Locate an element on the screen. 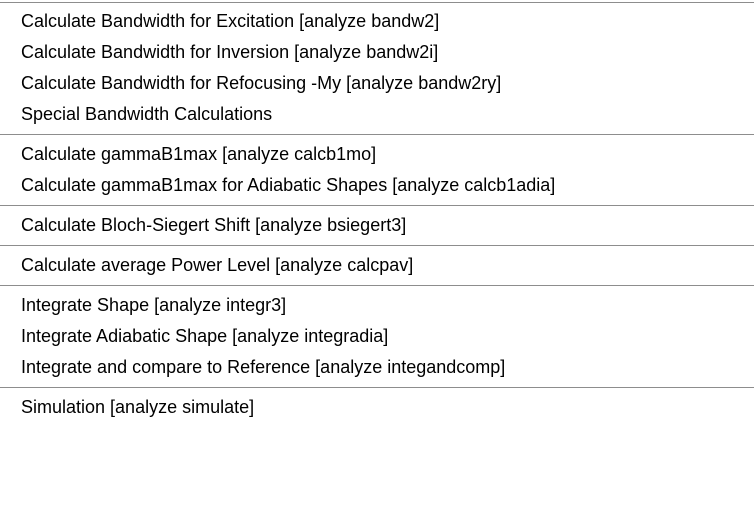 The image size is (754, 525). menu-item-integrate-shape: Integrate Shape [analyze integr3] is located at coordinates (377, 305).